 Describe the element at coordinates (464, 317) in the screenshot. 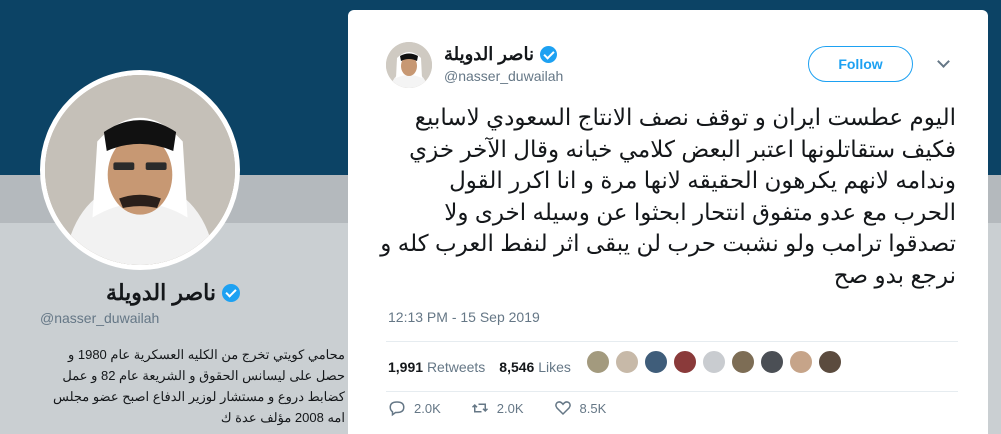

I see `tweet-timestamp: 12:13 PM - 15 Sep 2019` at that location.